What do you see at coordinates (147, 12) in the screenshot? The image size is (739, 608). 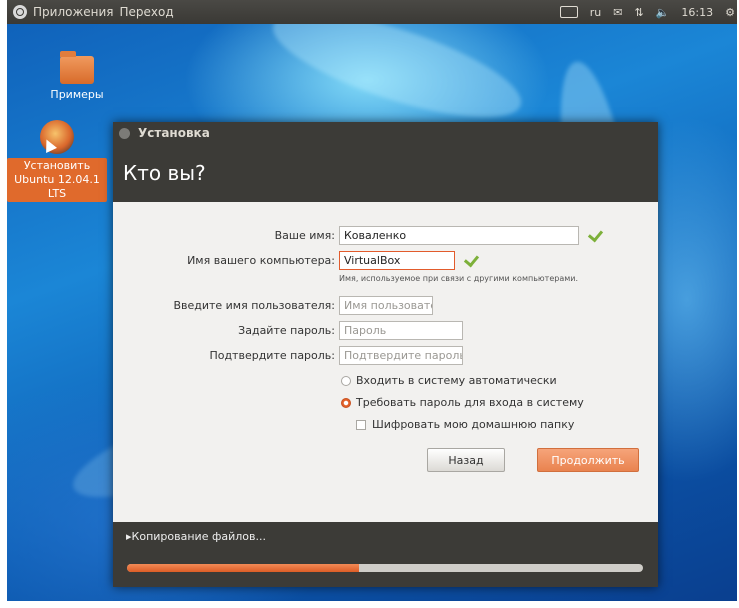 I see `menu-places: Переход` at bounding box center [147, 12].